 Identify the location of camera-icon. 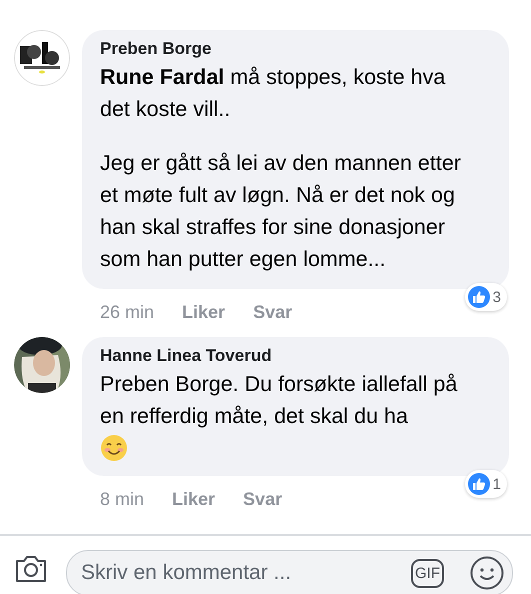
(31, 569).